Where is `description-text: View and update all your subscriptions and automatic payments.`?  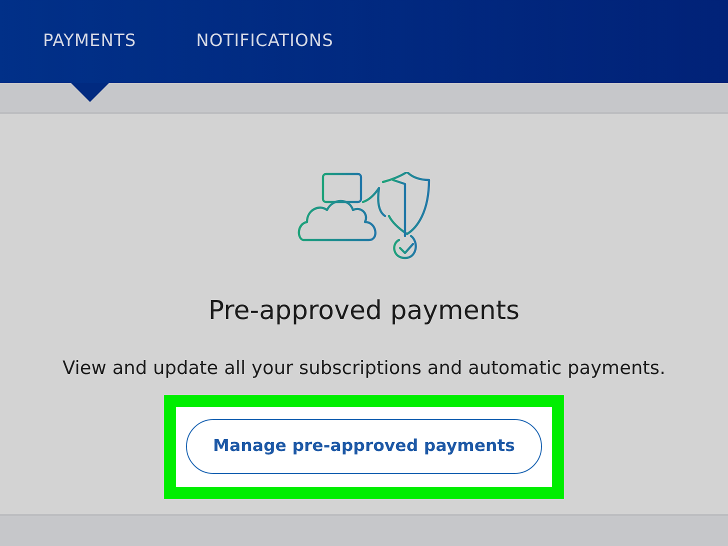
description-text: View and update all your subscriptions and automatic payments. is located at coordinates (364, 369).